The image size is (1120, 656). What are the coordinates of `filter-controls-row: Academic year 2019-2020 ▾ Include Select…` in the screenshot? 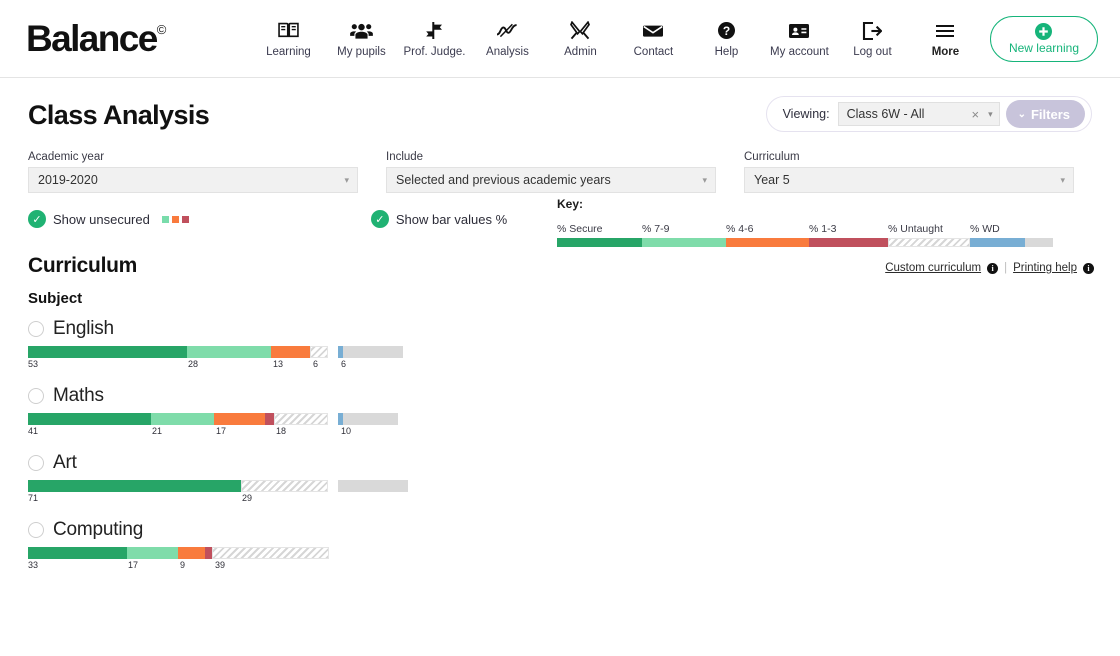 It's located at (560, 162).